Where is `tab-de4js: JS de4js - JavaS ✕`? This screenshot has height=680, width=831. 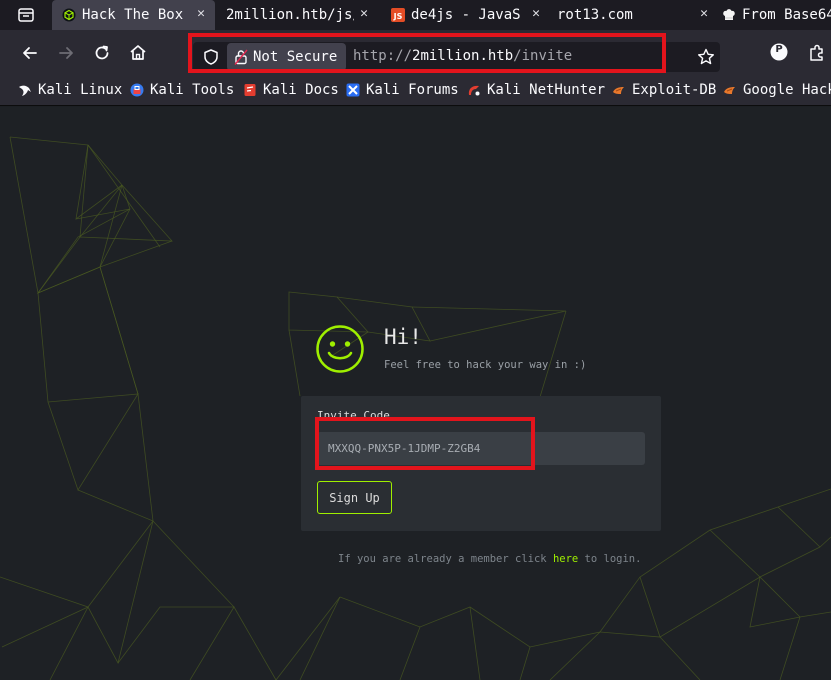 tab-de4js: JS de4js - JavaS ✕ is located at coordinates (468, 15).